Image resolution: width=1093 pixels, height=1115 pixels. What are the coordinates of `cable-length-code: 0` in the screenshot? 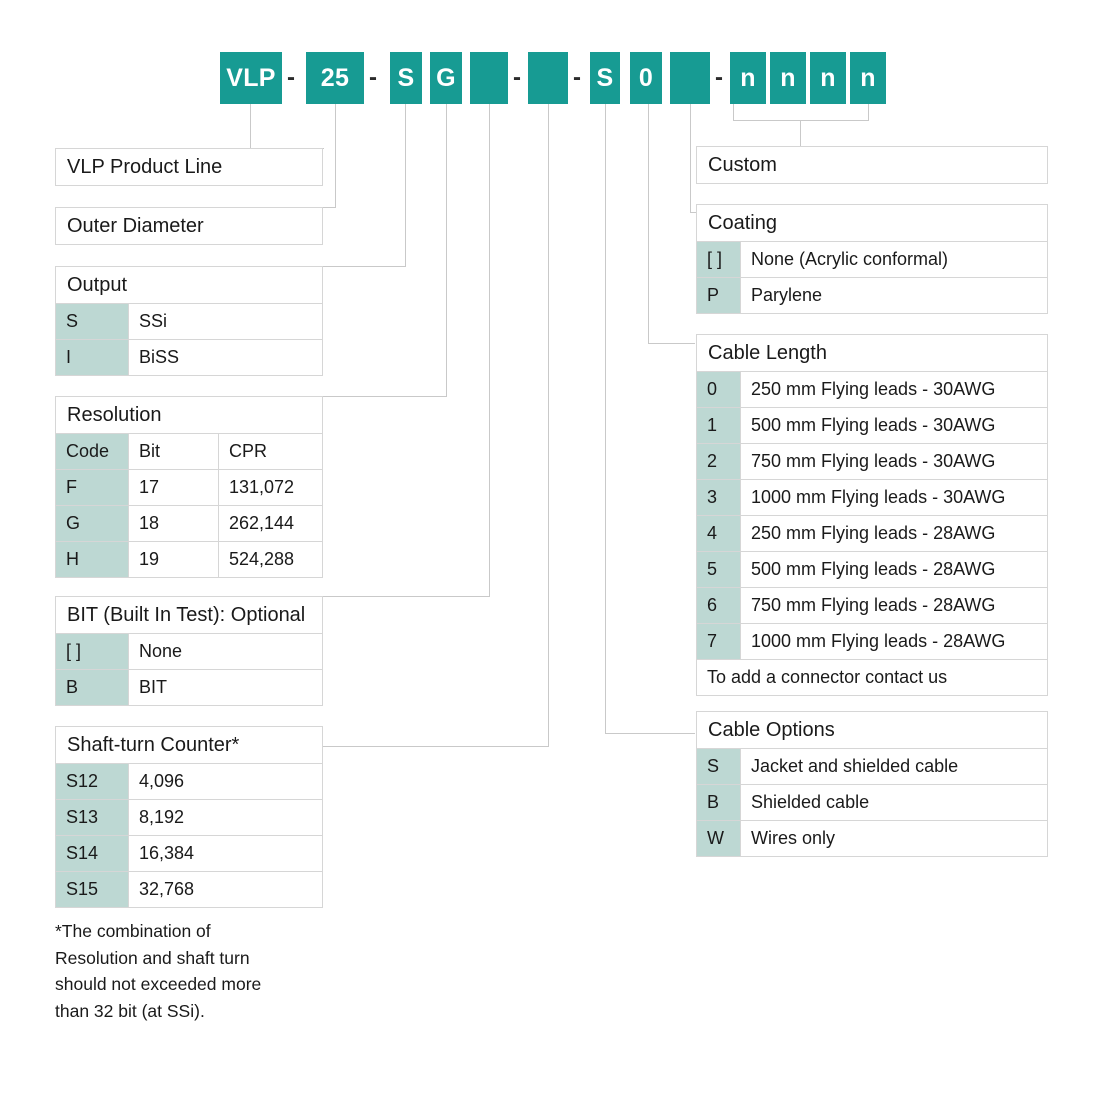 It's located at (719, 389).